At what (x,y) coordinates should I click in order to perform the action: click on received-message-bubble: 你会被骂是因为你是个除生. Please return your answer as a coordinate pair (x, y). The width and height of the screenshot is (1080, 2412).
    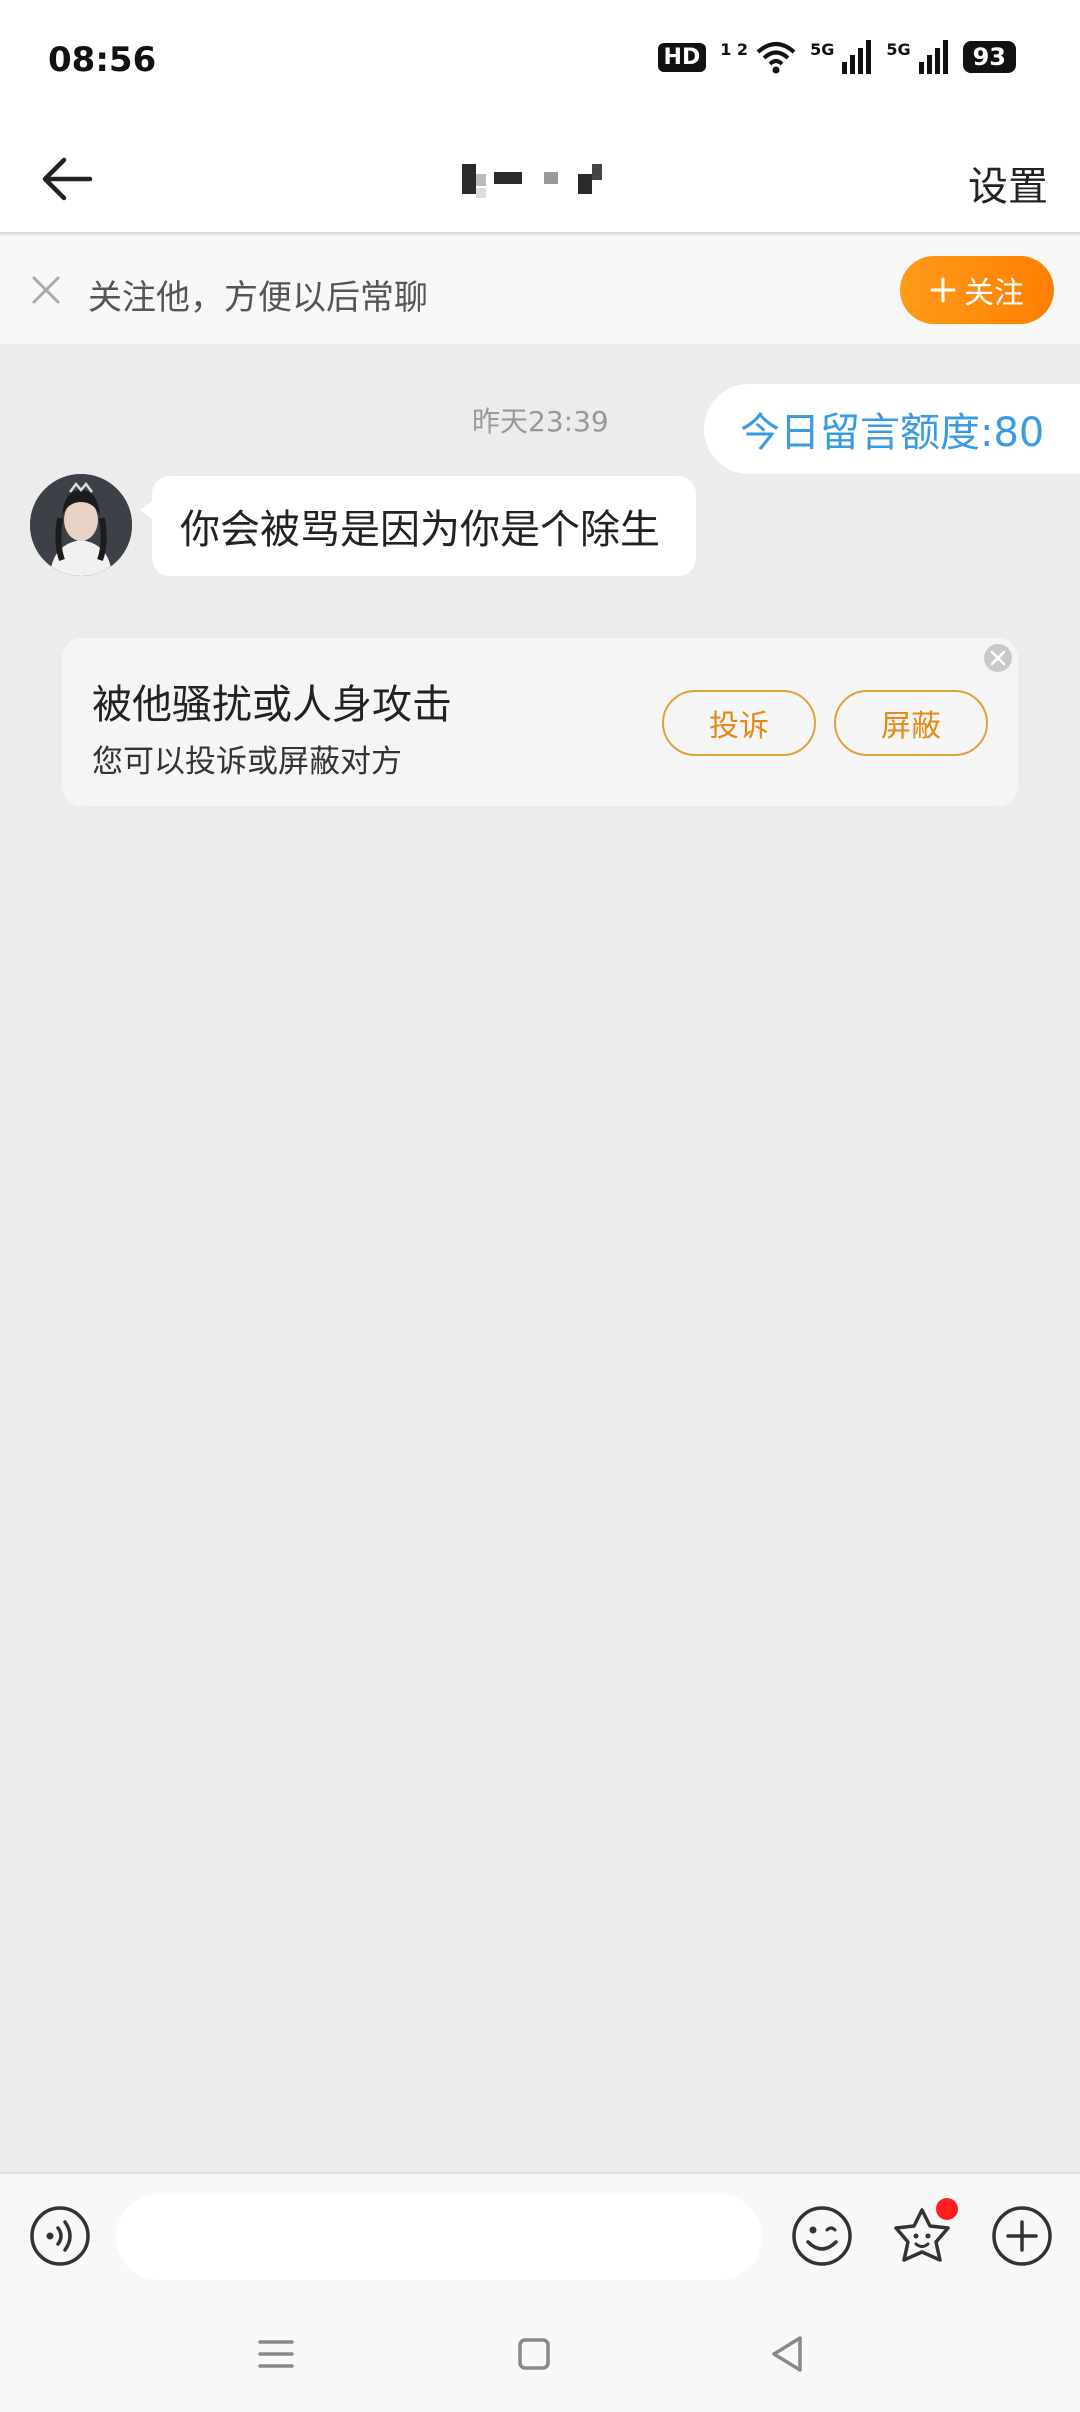
    Looking at the image, I should click on (418, 526).